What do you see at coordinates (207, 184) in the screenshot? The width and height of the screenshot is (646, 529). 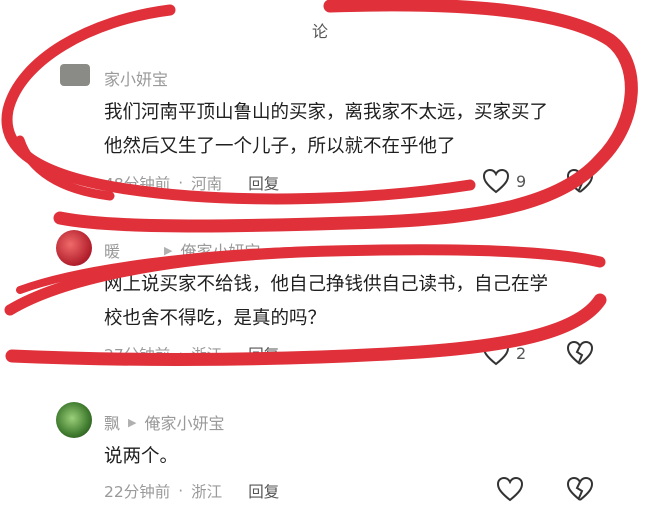 I see `comment-location: 河南` at bounding box center [207, 184].